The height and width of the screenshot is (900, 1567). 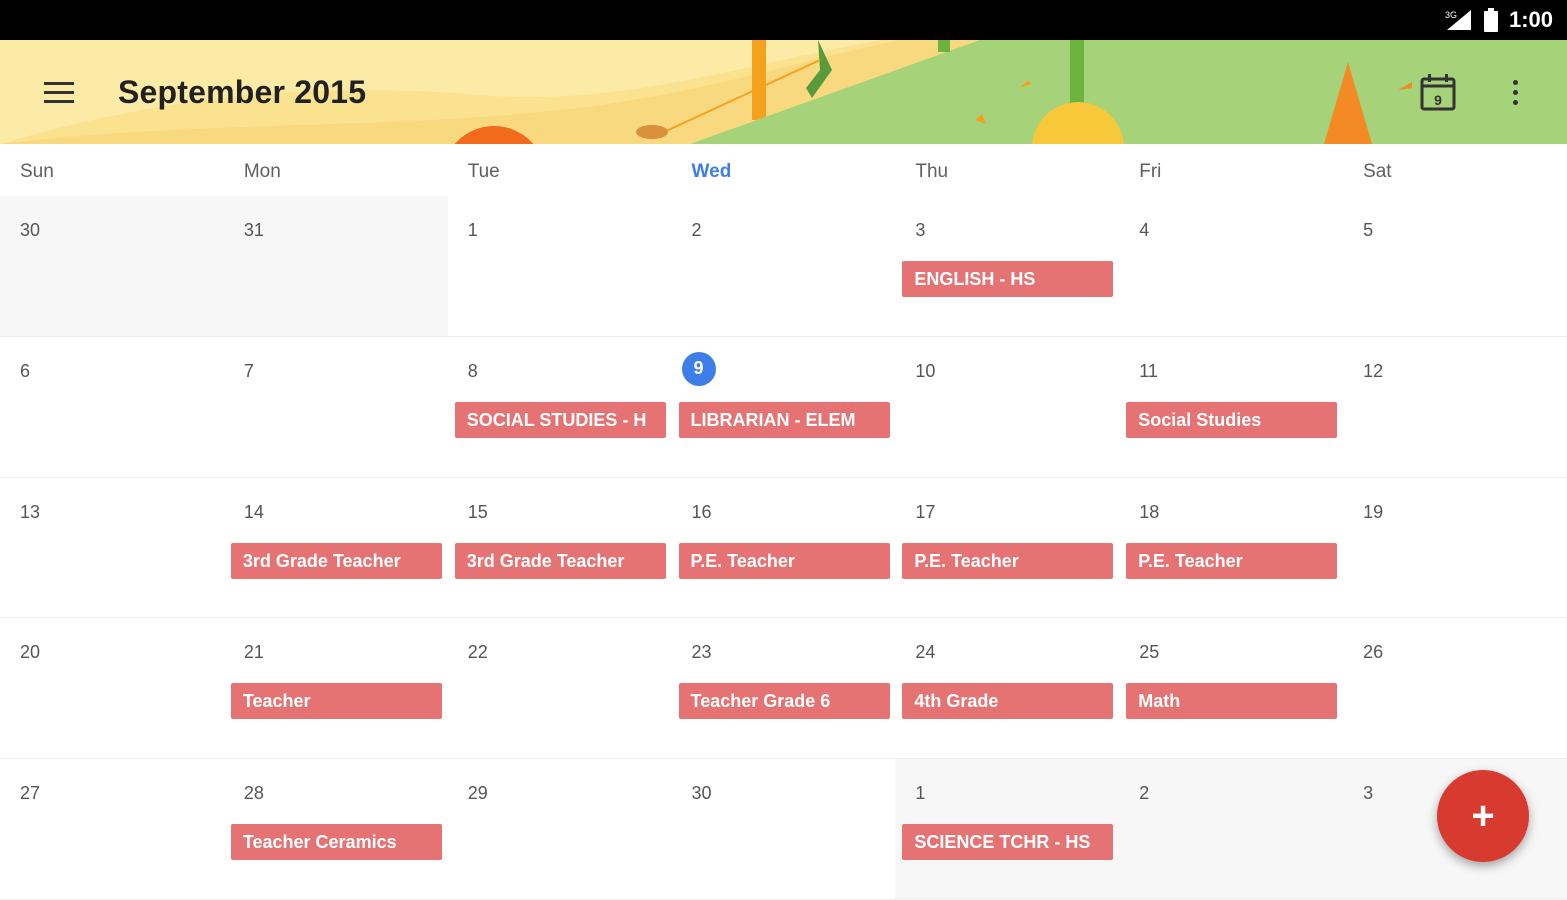 I want to click on overflow-menu-button, so click(x=1515, y=92).